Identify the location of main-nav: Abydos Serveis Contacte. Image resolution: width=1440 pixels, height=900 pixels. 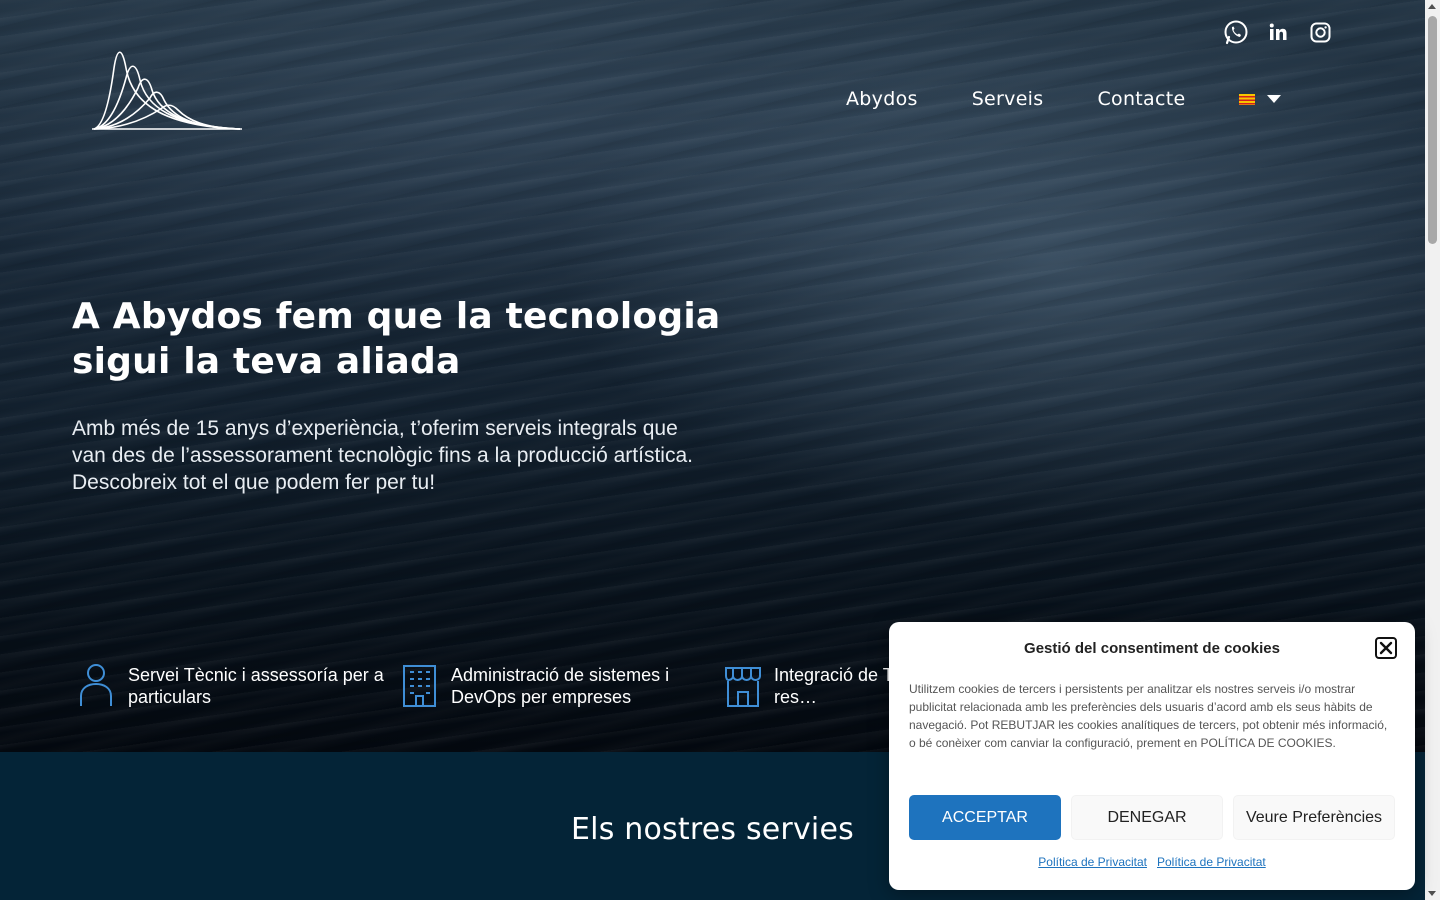
(1064, 99).